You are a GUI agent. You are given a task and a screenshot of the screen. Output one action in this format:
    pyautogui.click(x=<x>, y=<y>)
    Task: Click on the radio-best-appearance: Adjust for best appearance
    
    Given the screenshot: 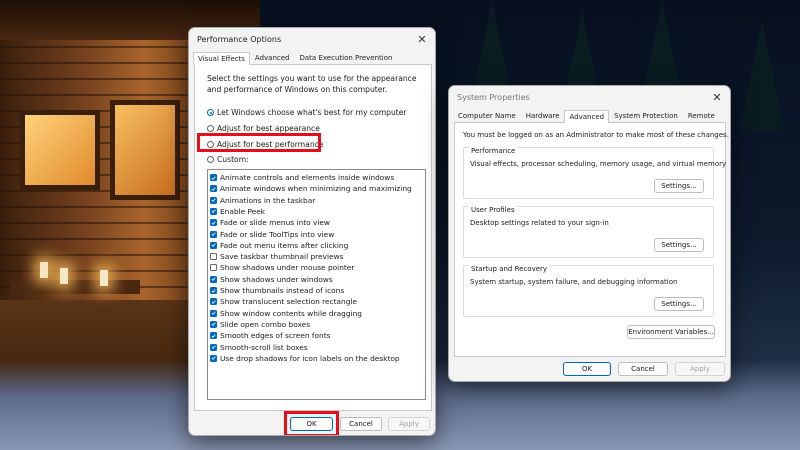 What is the action you would take?
    pyautogui.click(x=263, y=128)
    